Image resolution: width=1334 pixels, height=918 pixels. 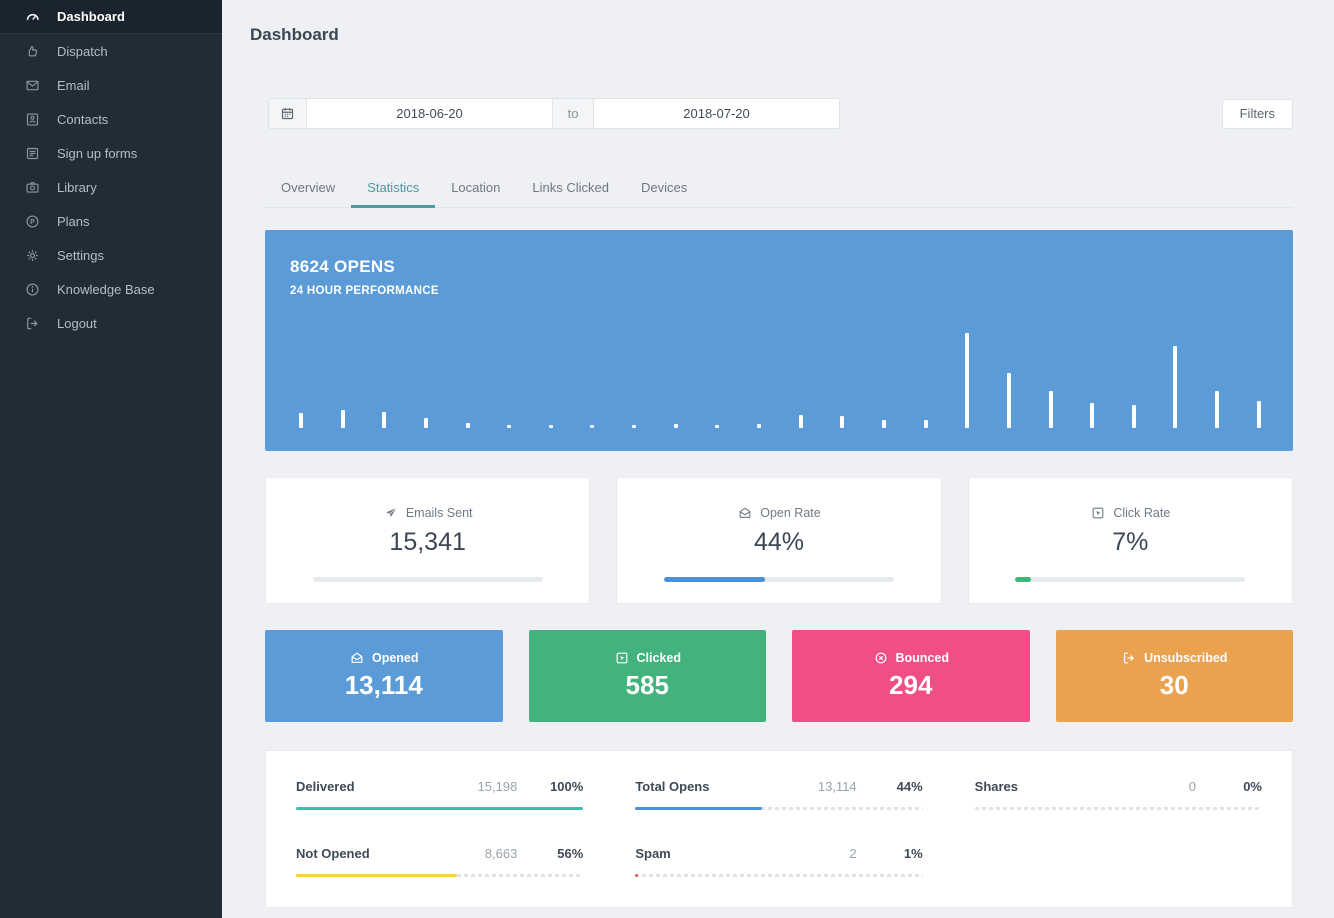 I want to click on tab-label: Devices, so click(x=664, y=187).